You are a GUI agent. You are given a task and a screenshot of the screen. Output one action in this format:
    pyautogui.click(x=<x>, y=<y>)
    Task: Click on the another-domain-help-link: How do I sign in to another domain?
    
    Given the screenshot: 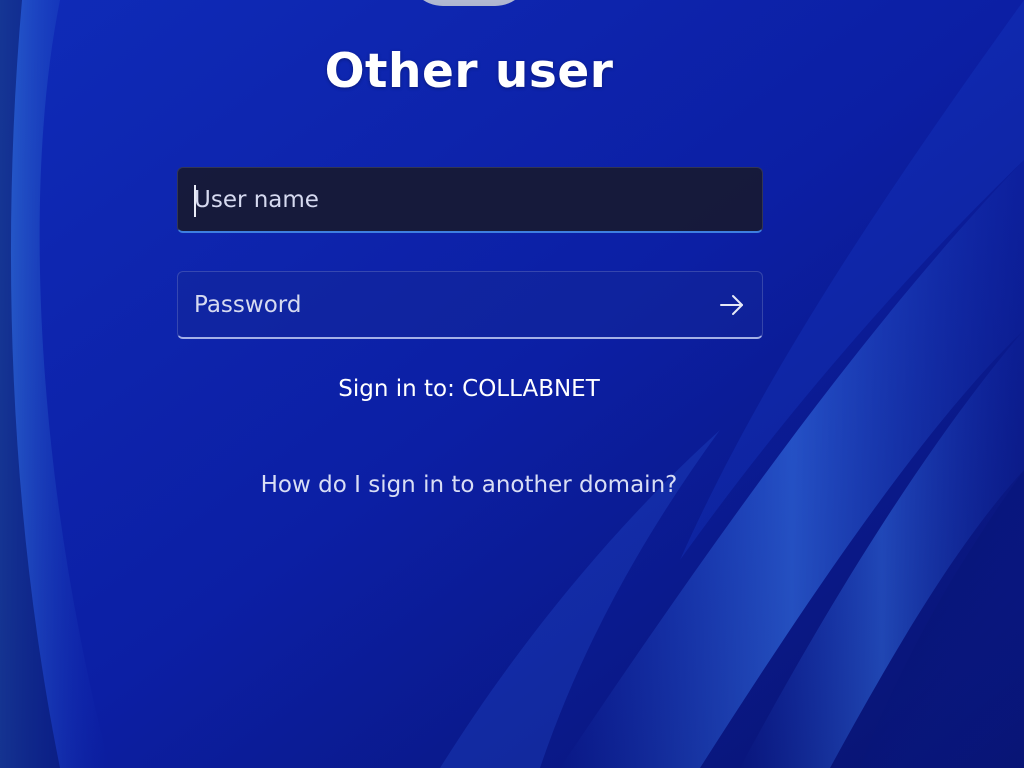 What is the action you would take?
    pyautogui.click(x=469, y=485)
    